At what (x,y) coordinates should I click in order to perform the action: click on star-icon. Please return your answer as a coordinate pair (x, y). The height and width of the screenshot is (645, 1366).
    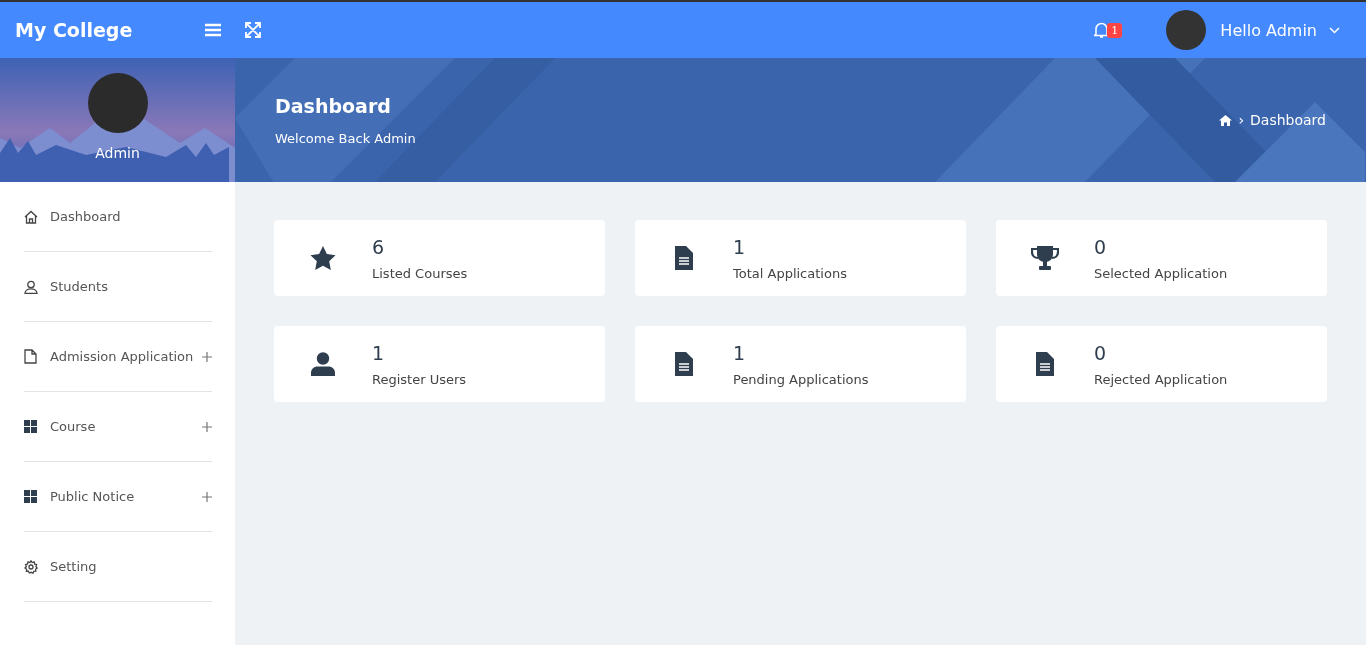
    Looking at the image, I should click on (323, 258).